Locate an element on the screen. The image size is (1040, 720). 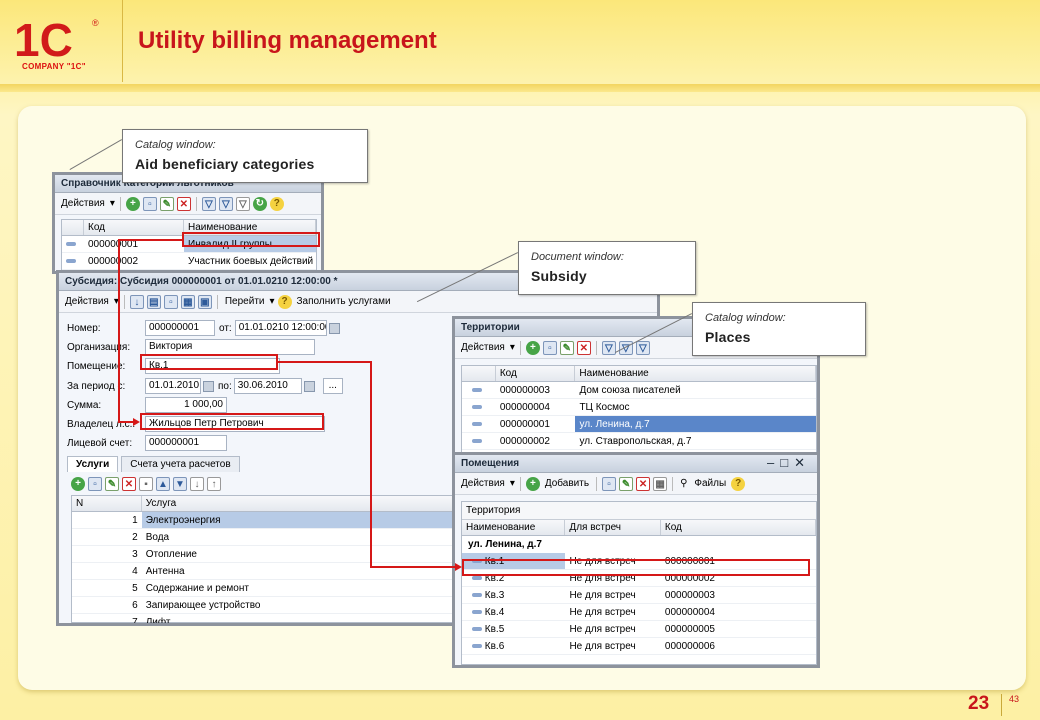
table-row: 3 Отопление is located at coordinates (291, 554).